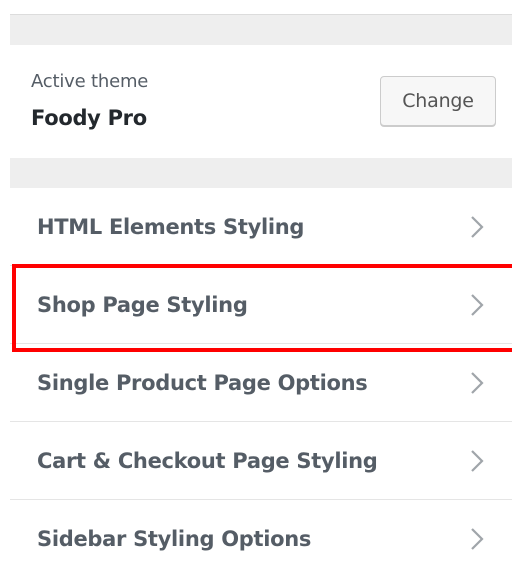 The image size is (512, 564). What do you see at coordinates (438, 101) in the screenshot?
I see `change-theme-button: Change` at bounding box center [438, 101].